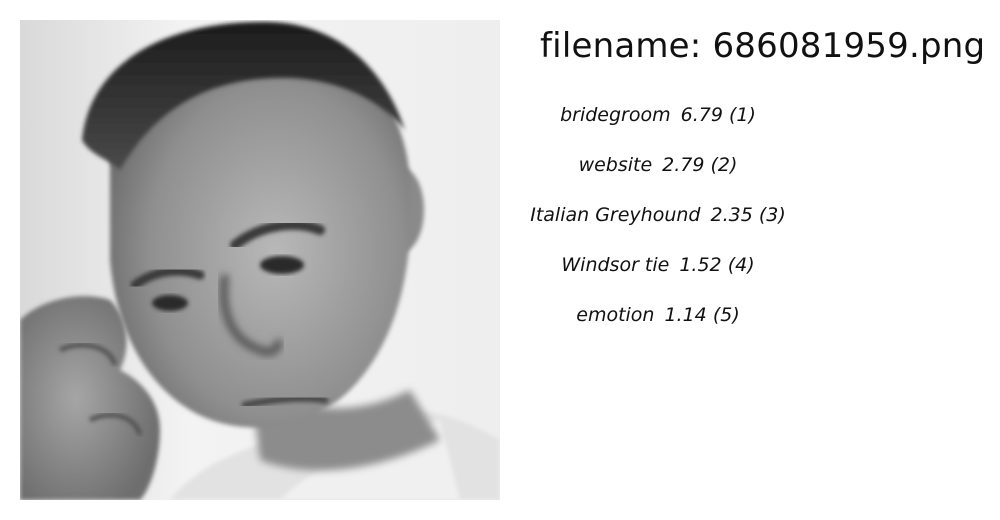 This screenshot has width=1000, height=520. I want to click on prediction-item: Italian Greyhound 2.35 (3), so click(658, 225).